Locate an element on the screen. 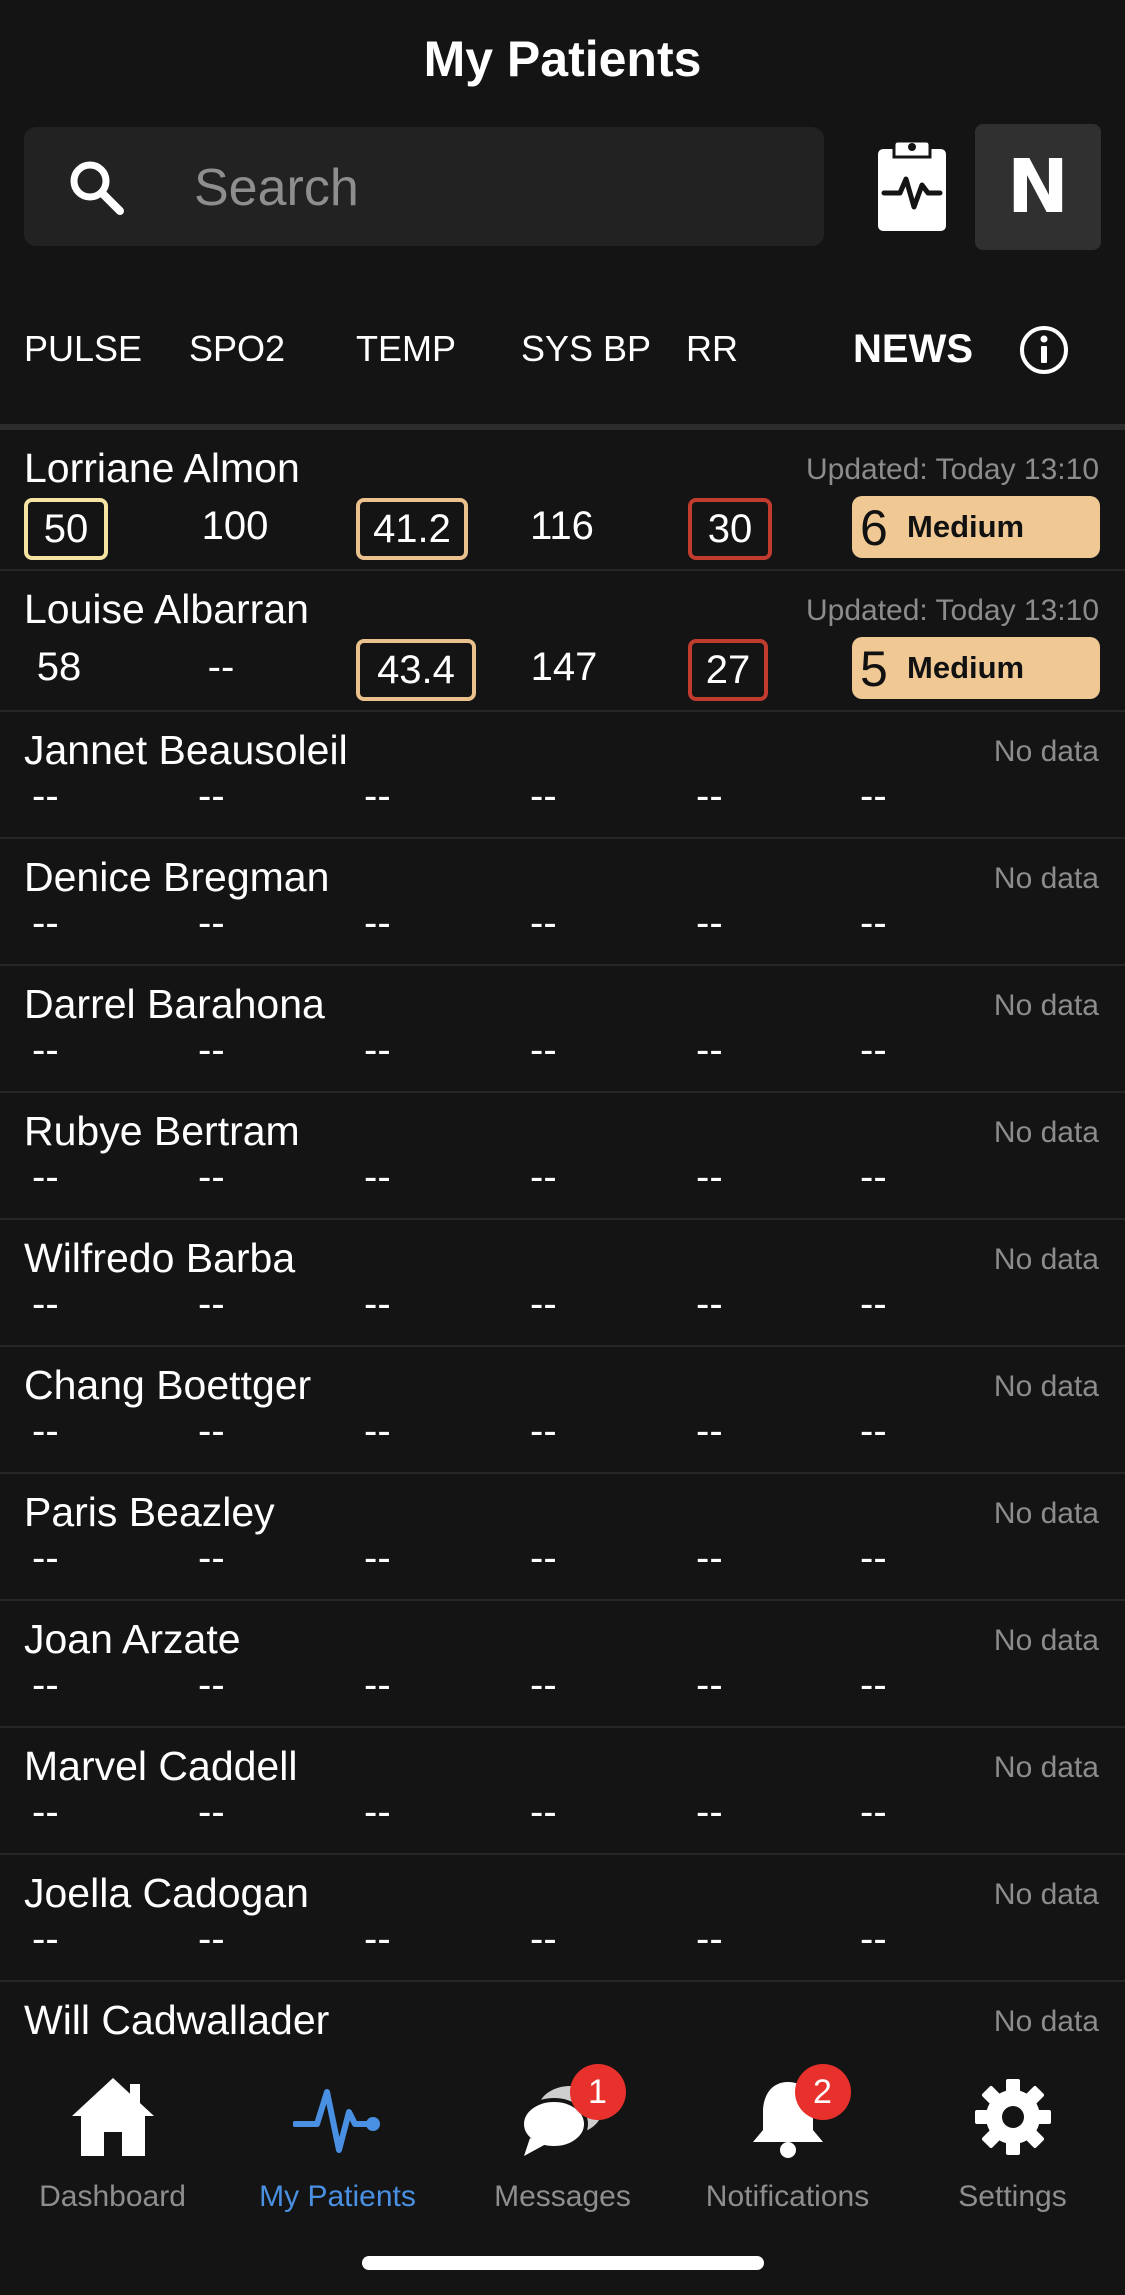 This screenshot has width=1125, height=2295. patient-row: Paris Beazley No data -- -- -- -- -- -- is located at coordinates (562, 1537).